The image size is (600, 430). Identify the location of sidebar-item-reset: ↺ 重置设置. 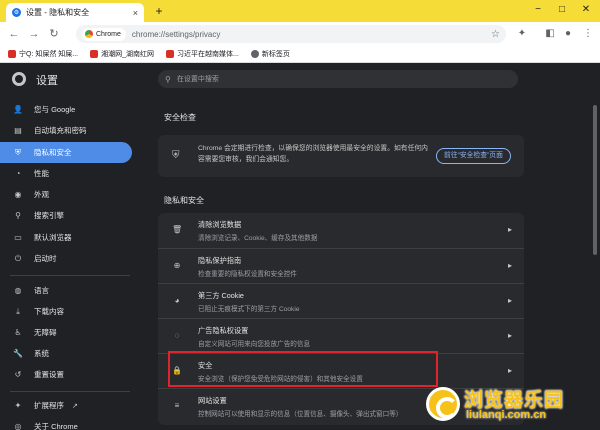
(66, 374).